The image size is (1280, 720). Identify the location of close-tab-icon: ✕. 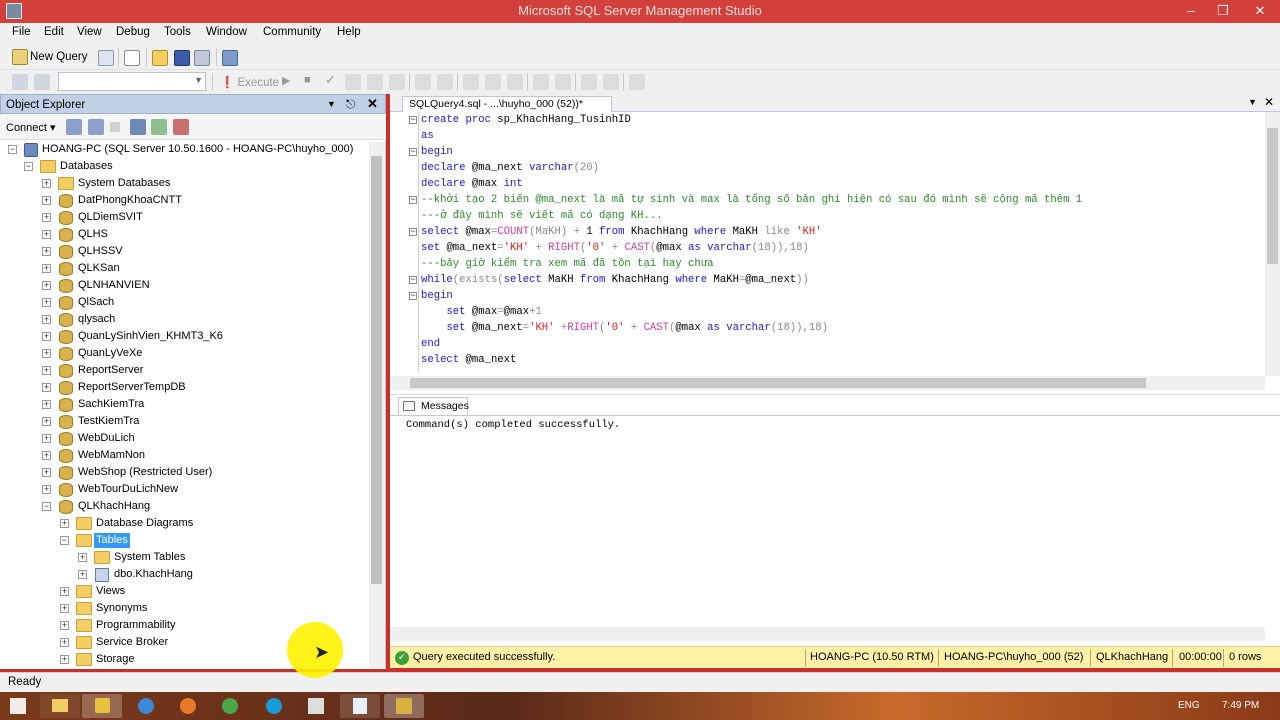
(1269, 102).